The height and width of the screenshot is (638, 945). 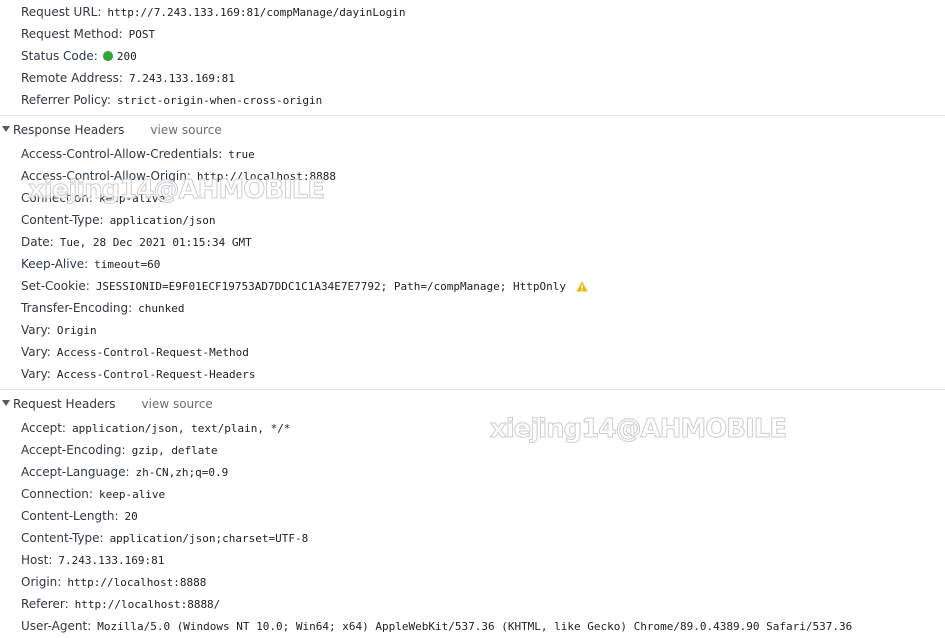 I want to click on warning-icon, so click(x=582, y=288).